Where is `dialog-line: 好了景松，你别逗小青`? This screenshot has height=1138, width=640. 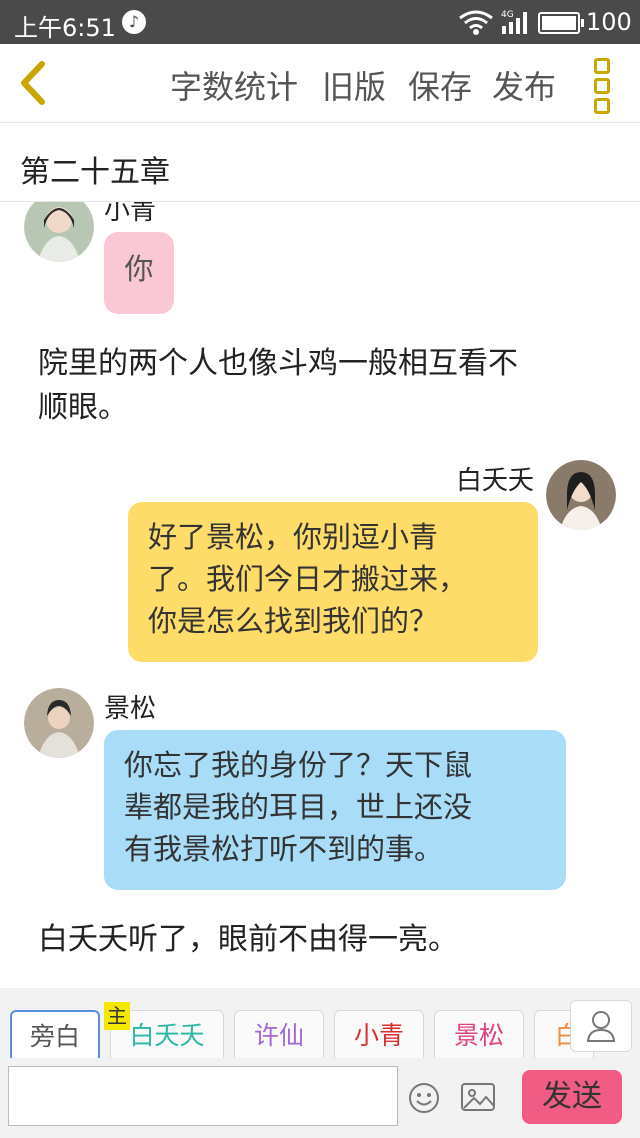 dialog-line: 好了景松，你别逗小青 is located at coordinates (293, 537).